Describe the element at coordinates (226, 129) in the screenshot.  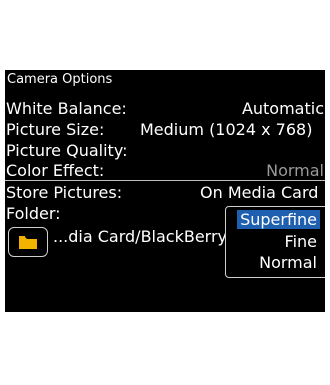
I see `setting-value: Medium (1024 x 768)` at that location.